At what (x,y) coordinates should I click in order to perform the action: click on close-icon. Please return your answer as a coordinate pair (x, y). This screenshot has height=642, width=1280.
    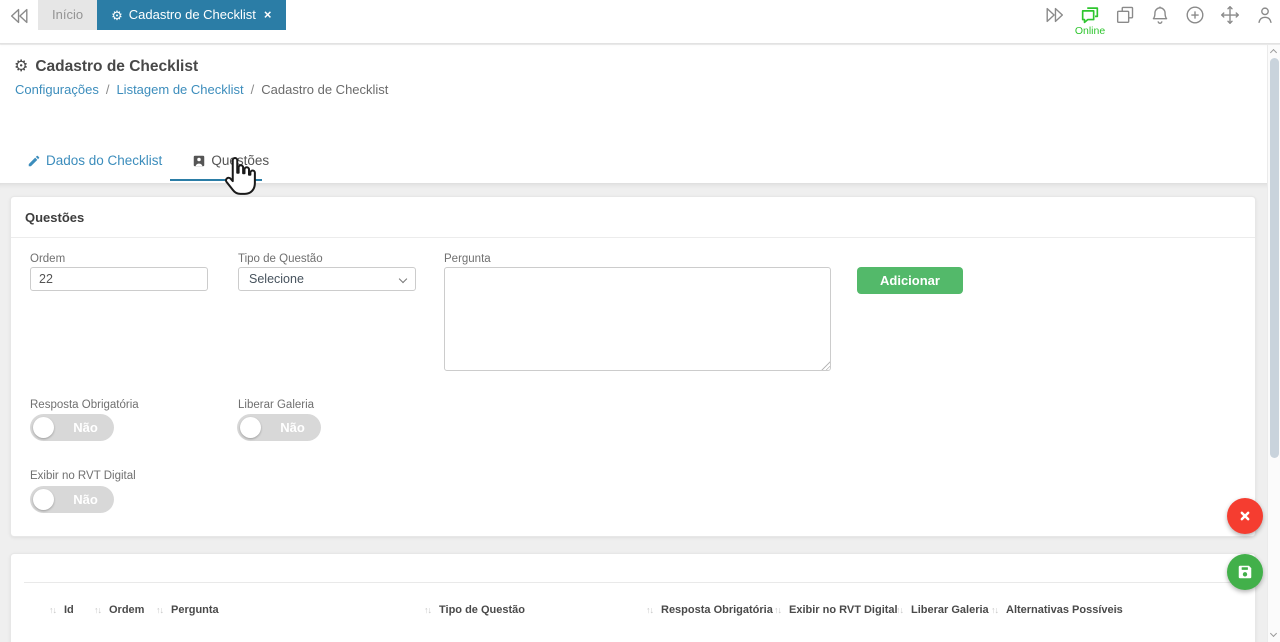
    Looking at the image, I should click on (1245, 516).